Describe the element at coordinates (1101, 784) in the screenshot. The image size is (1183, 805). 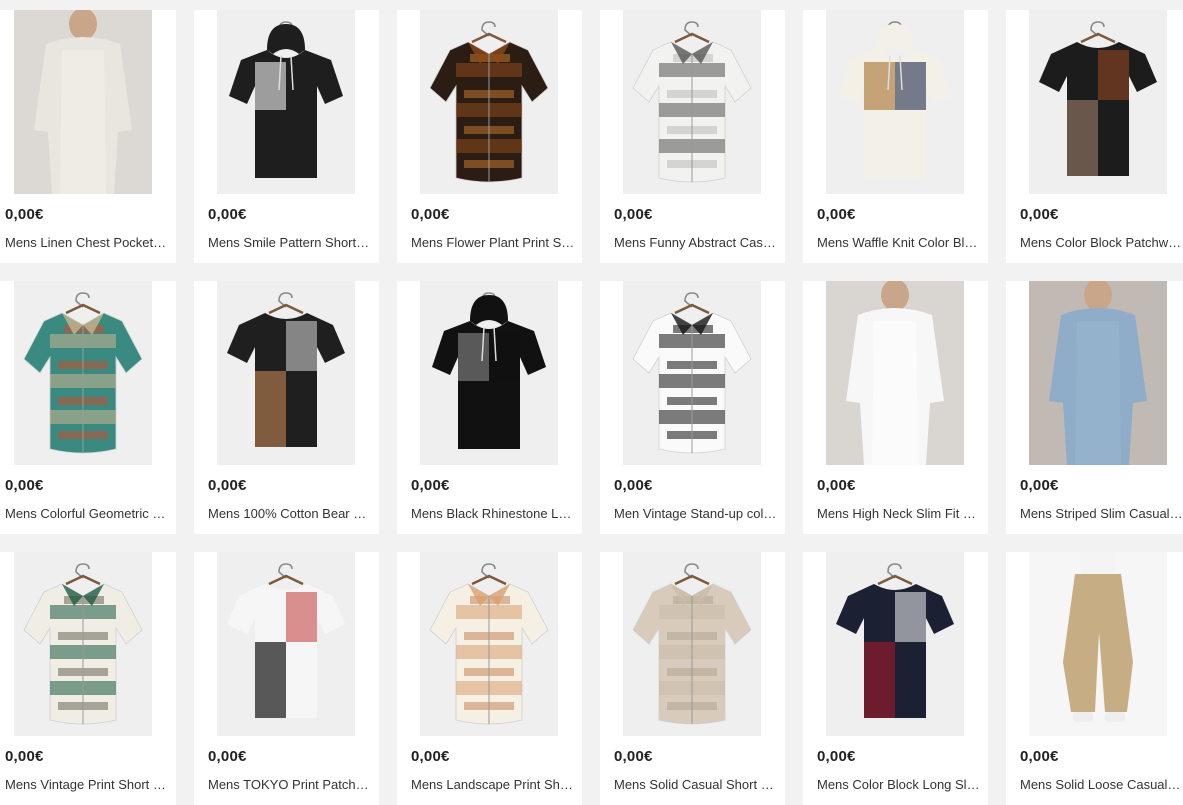
I see `product-title: Mens Solid Loose Casual Pants` at that location.